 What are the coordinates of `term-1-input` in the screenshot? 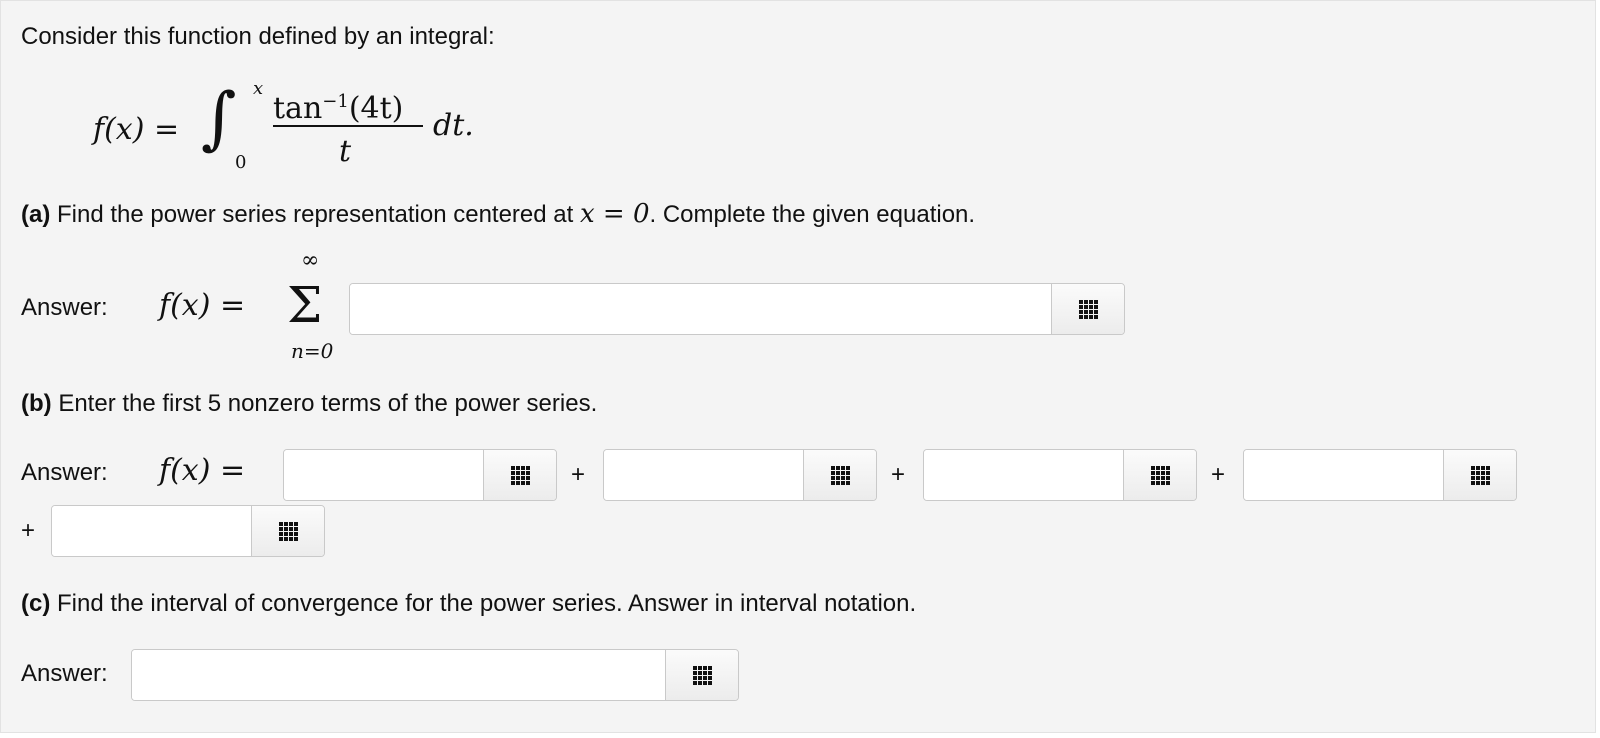 It's located at (383, 475).